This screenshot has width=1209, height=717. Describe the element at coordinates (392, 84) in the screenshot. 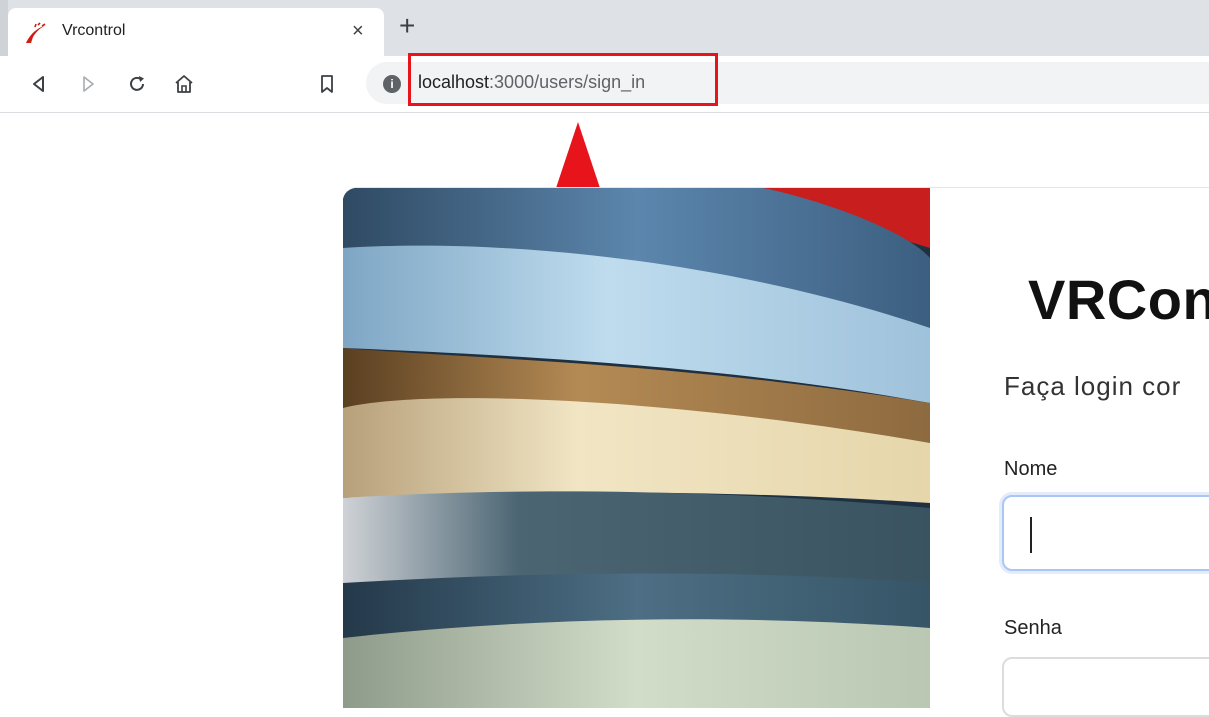

I see `site-info-icon: i` at that location.